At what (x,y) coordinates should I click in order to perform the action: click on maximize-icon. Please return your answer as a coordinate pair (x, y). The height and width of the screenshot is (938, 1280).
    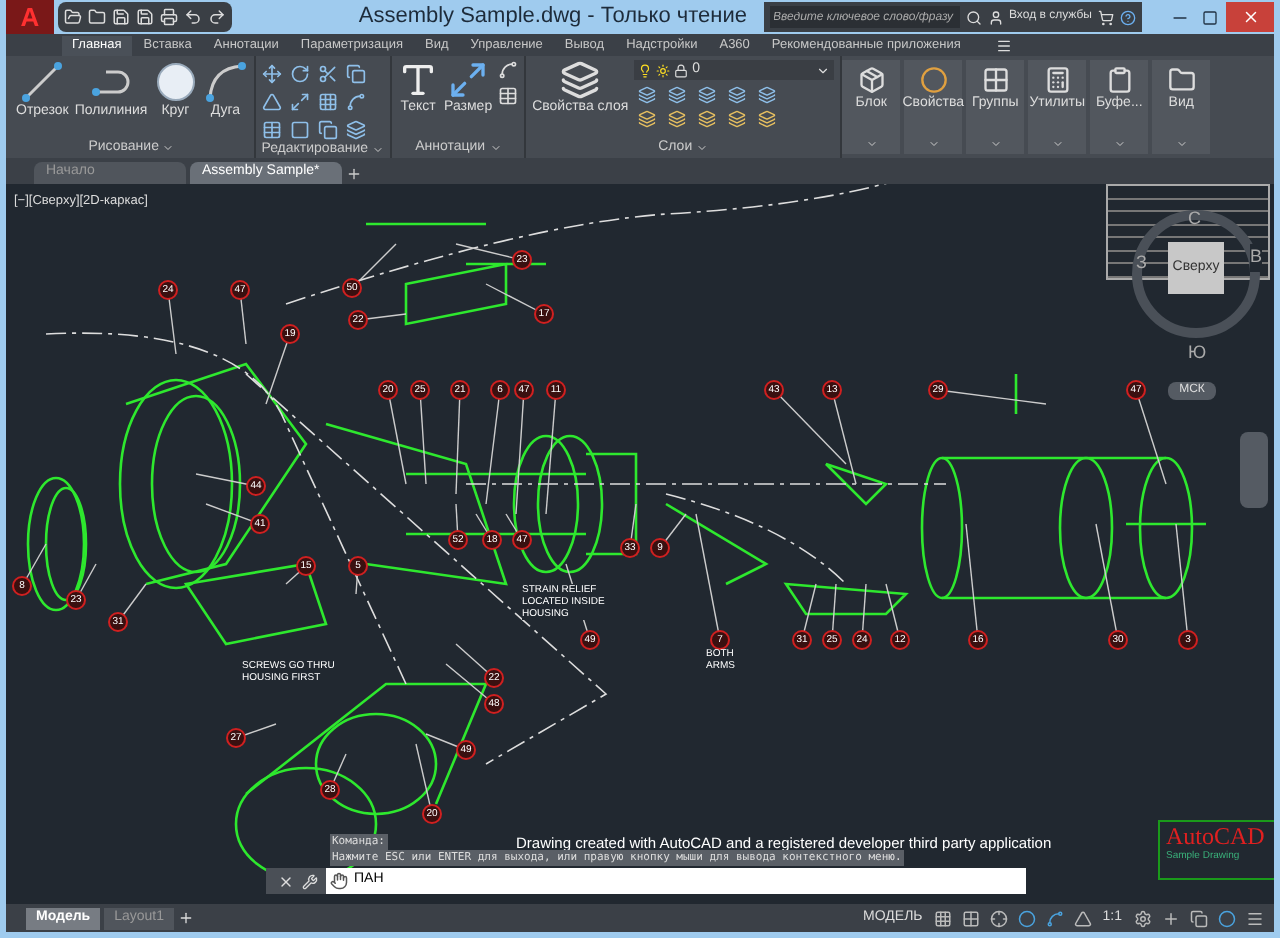
    Looking at the image, I should click on (1210, 17).